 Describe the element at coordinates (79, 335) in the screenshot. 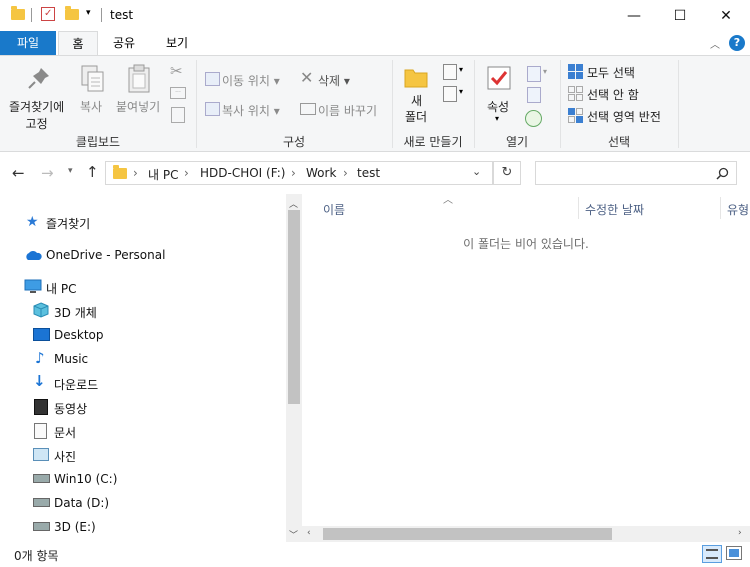

I see `nav-desktop: Desktop` at that location.